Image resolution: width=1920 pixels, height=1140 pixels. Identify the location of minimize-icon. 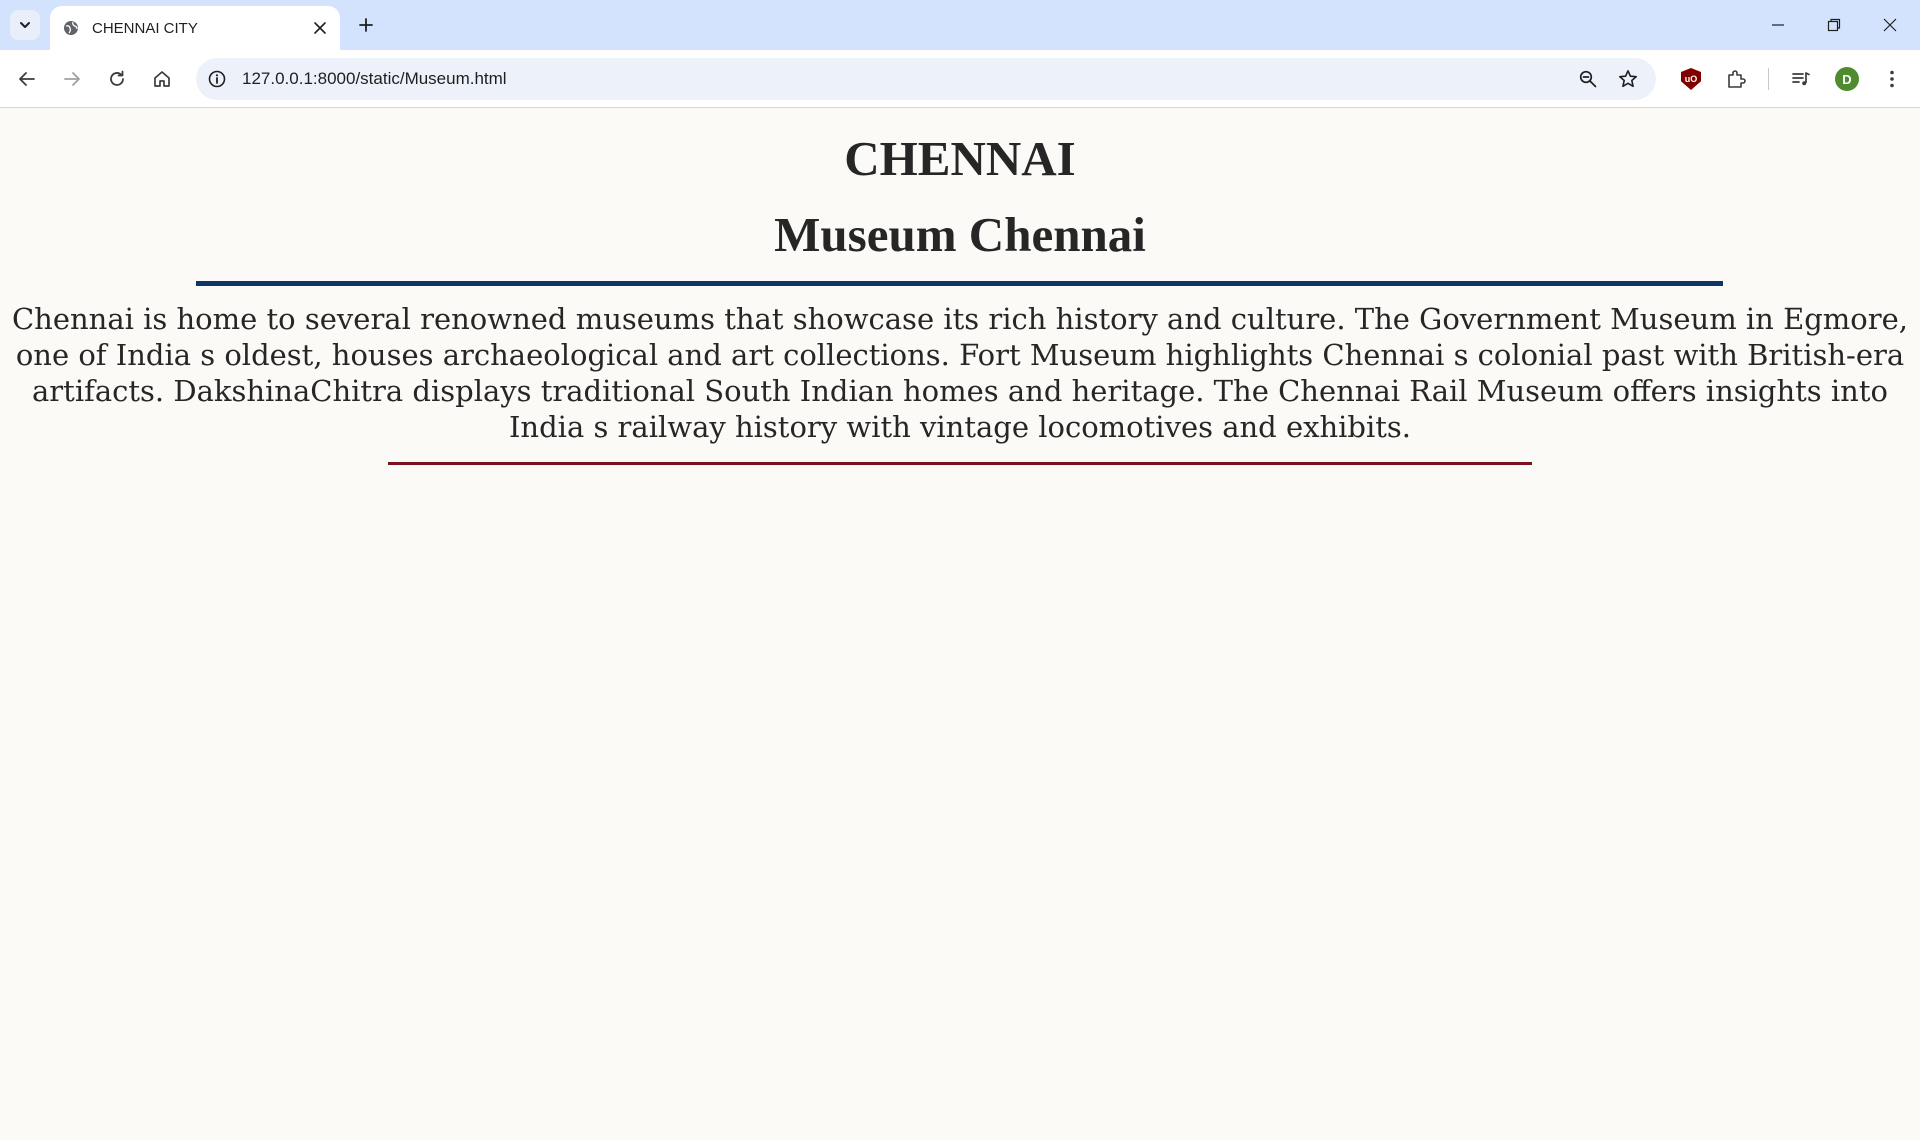
(1778, 25).